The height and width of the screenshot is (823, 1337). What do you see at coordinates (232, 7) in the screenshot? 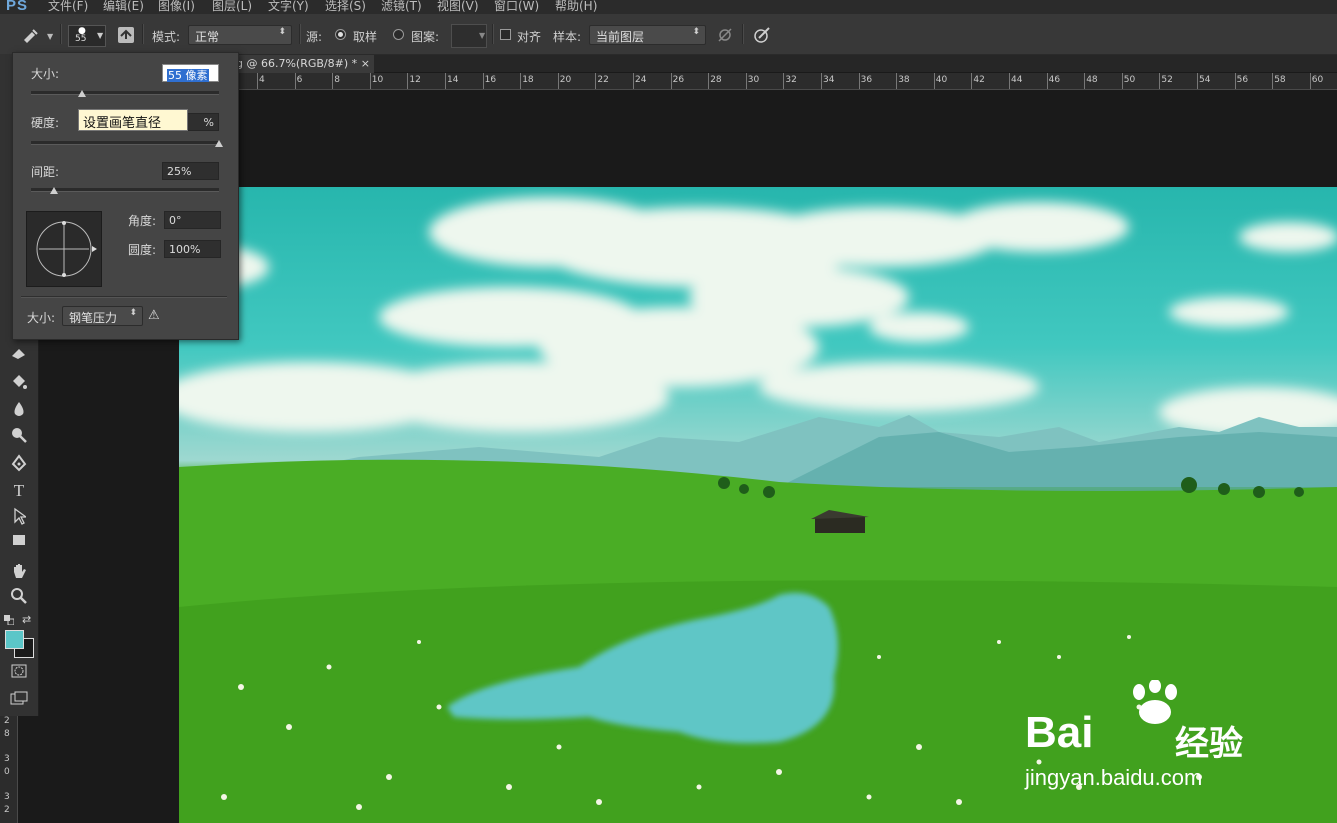
I see `menu-layer: 图层(L)` at bounding box center [232, 7].